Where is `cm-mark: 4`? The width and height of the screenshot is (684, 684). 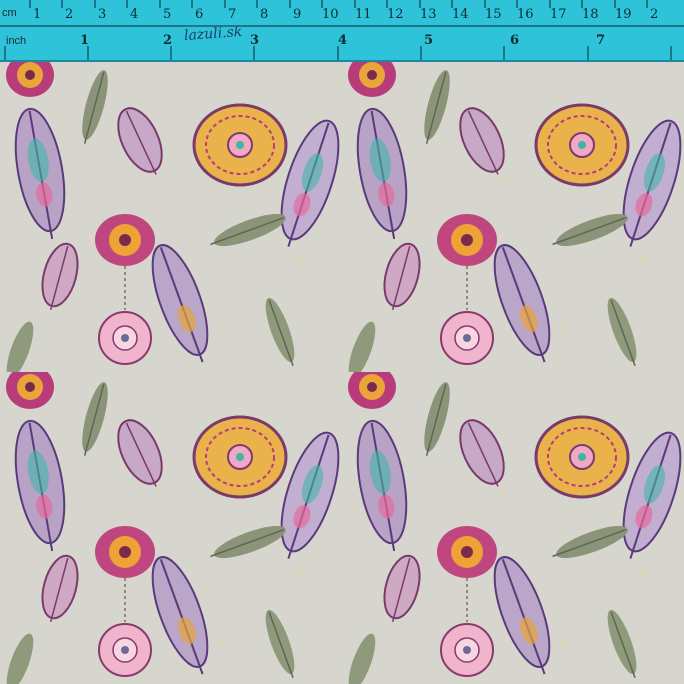
cm-mark: 4 is located at coordinates (134, 14).